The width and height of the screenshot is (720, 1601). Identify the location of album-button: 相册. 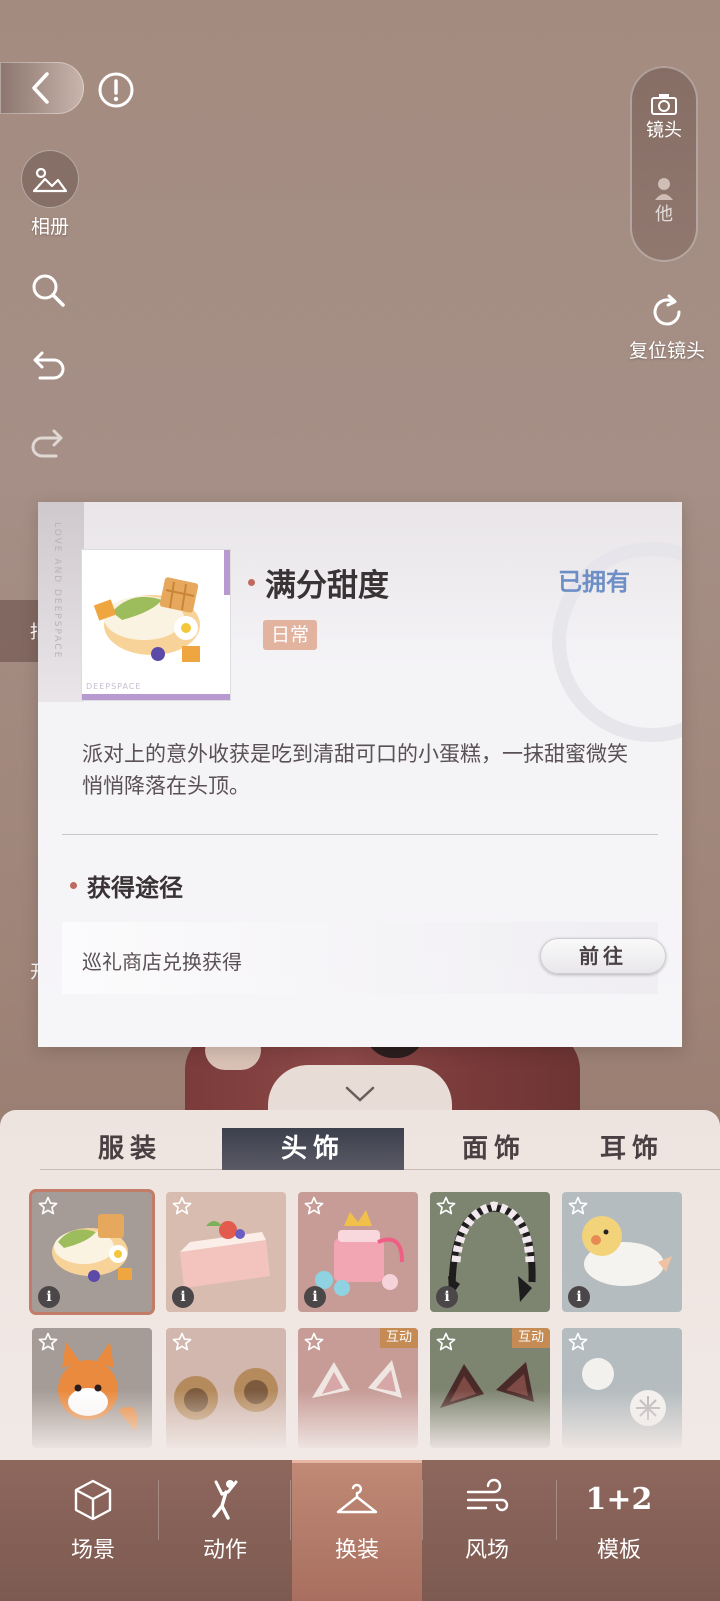
(50, 194).